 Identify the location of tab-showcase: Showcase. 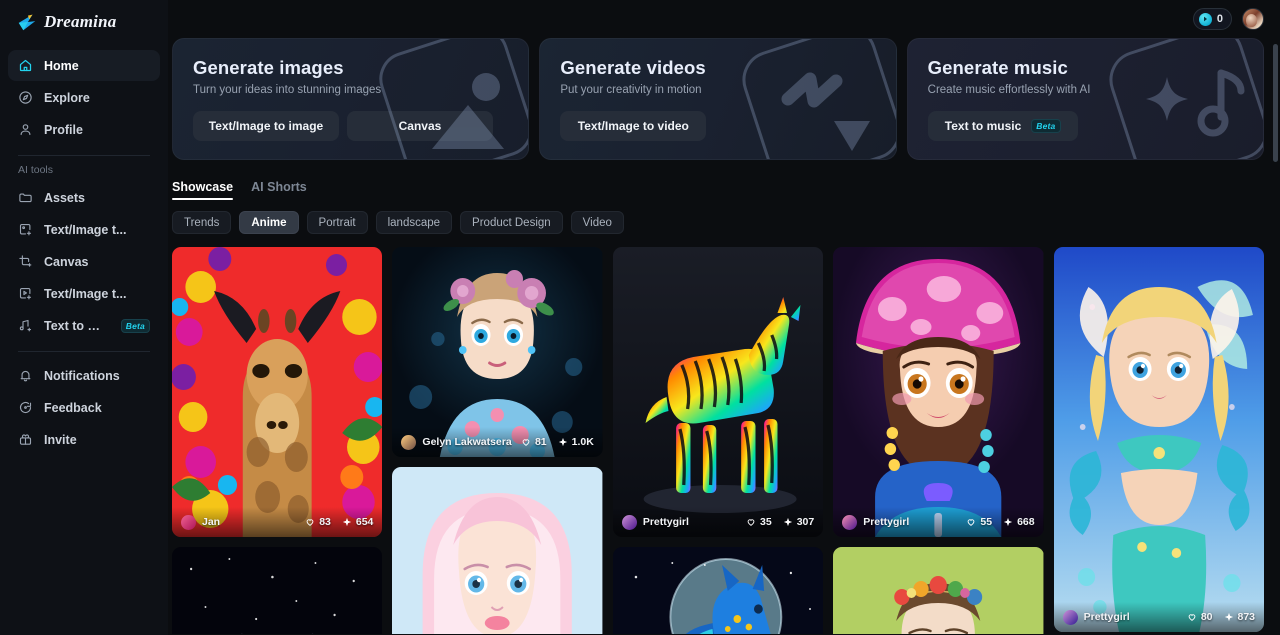
(203, 190).